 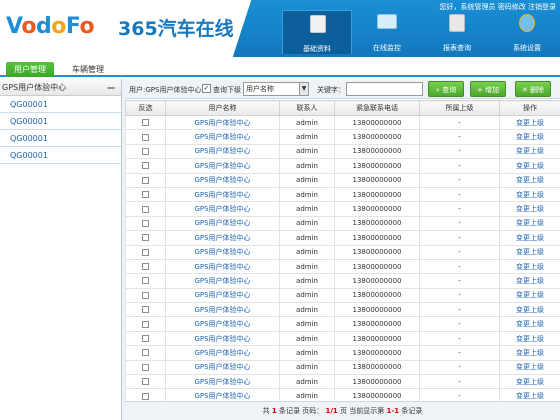 What do you see at coordinates (446, 89) in the screenshot?
I see `search-button: ⌕ 查询` at bounding box center [446, 89].